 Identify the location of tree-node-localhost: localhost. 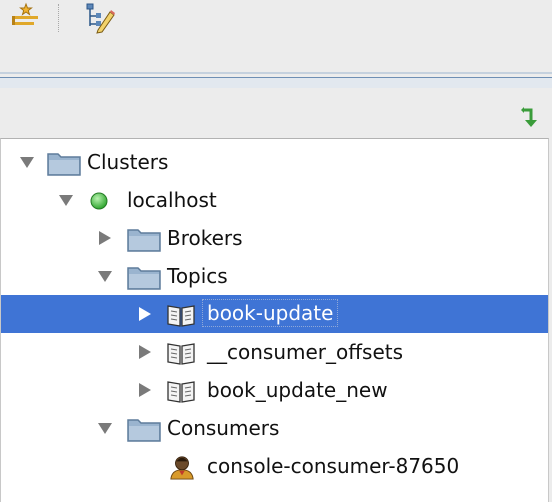
(274, 200).